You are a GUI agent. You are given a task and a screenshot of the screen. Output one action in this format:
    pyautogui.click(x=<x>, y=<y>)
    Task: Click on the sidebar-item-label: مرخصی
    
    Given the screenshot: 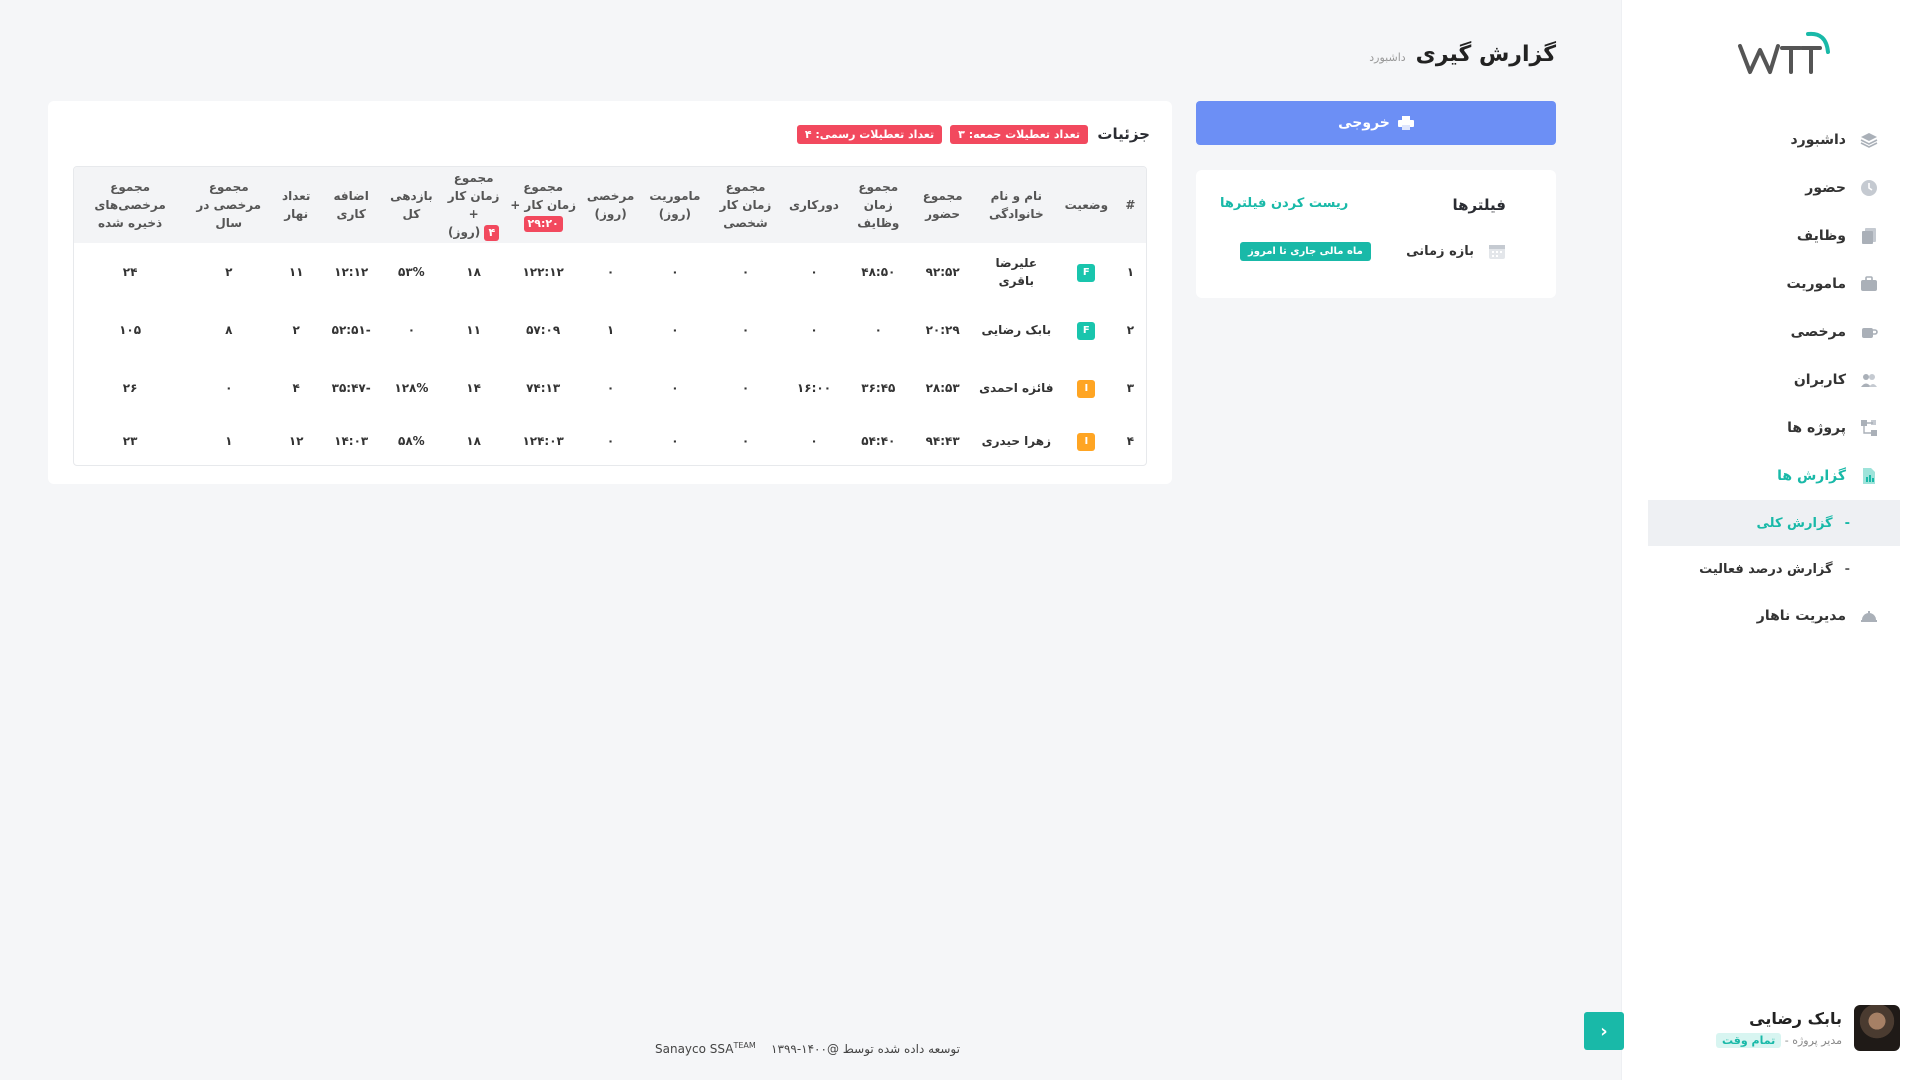 What is the action you would take?
    pyautogui.click(x=1818, y=332)
    